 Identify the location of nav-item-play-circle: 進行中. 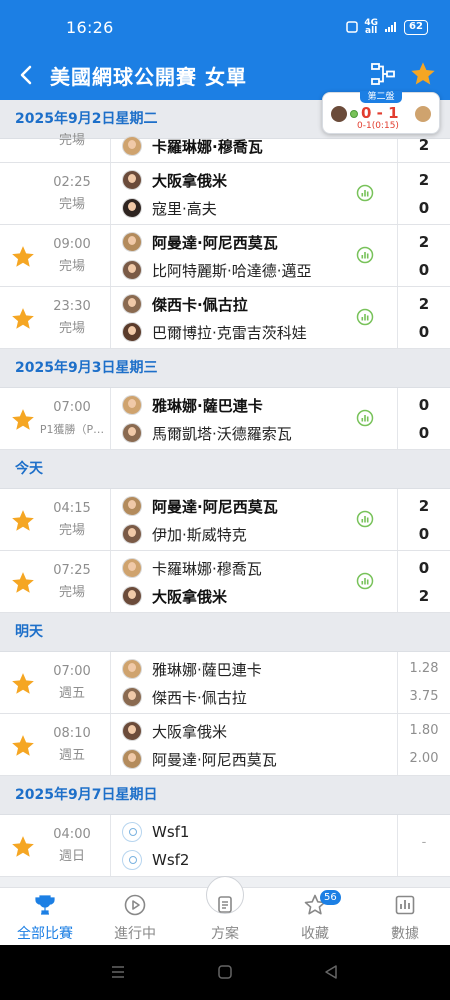
(135, 917).